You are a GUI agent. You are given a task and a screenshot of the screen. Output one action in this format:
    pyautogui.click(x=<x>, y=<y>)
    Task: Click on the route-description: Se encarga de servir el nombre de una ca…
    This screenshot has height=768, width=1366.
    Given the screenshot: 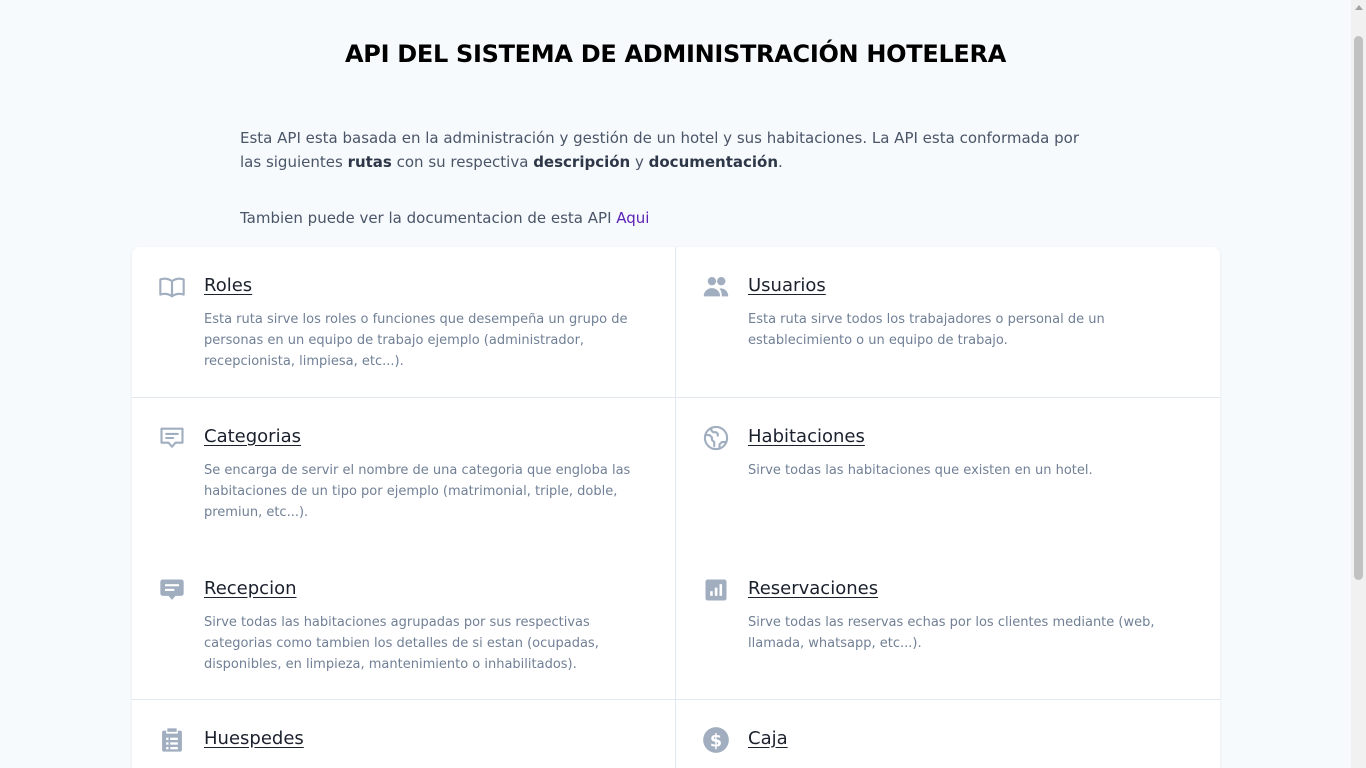 What is the action you would take?
    pyautogui.click(x=417, y=491)
    